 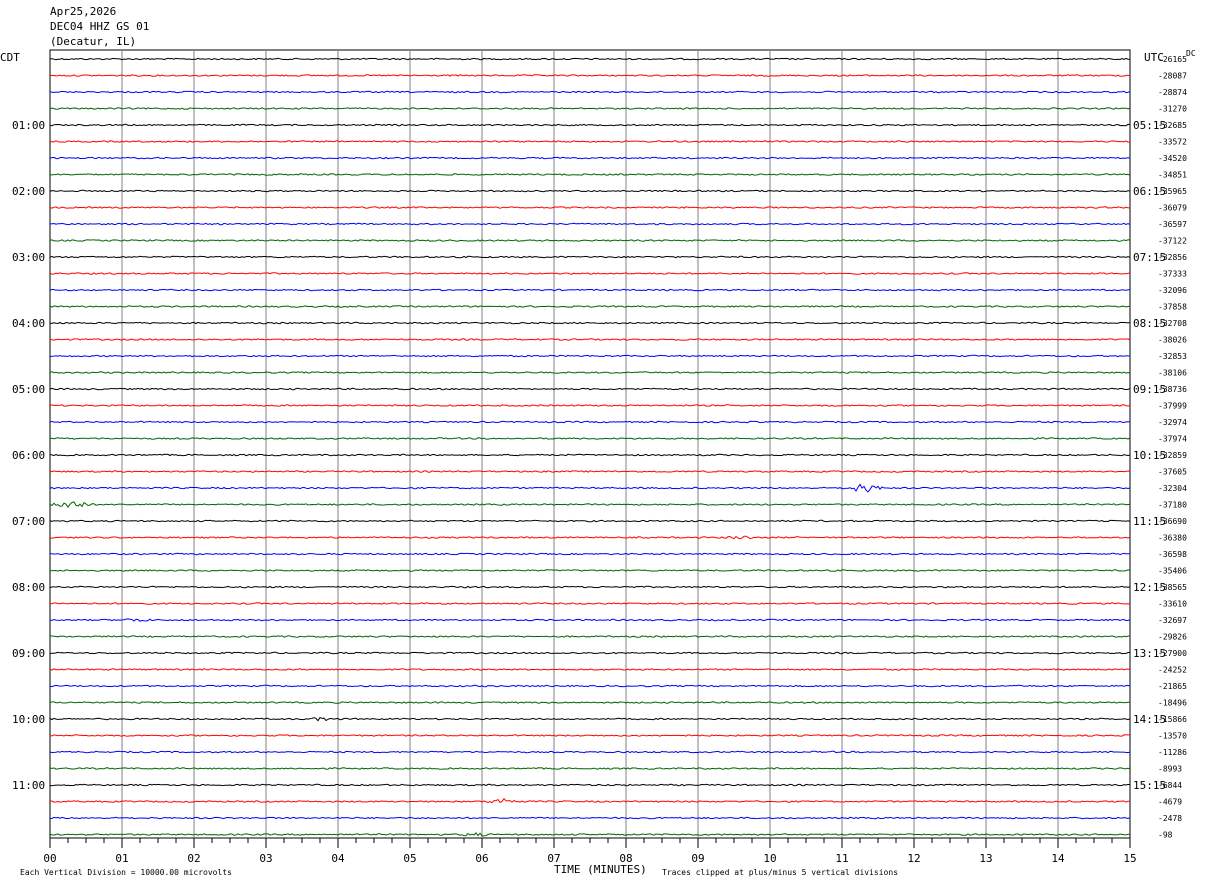 I want to click on dc-value-label: -98, so click(x=1165, y=835).